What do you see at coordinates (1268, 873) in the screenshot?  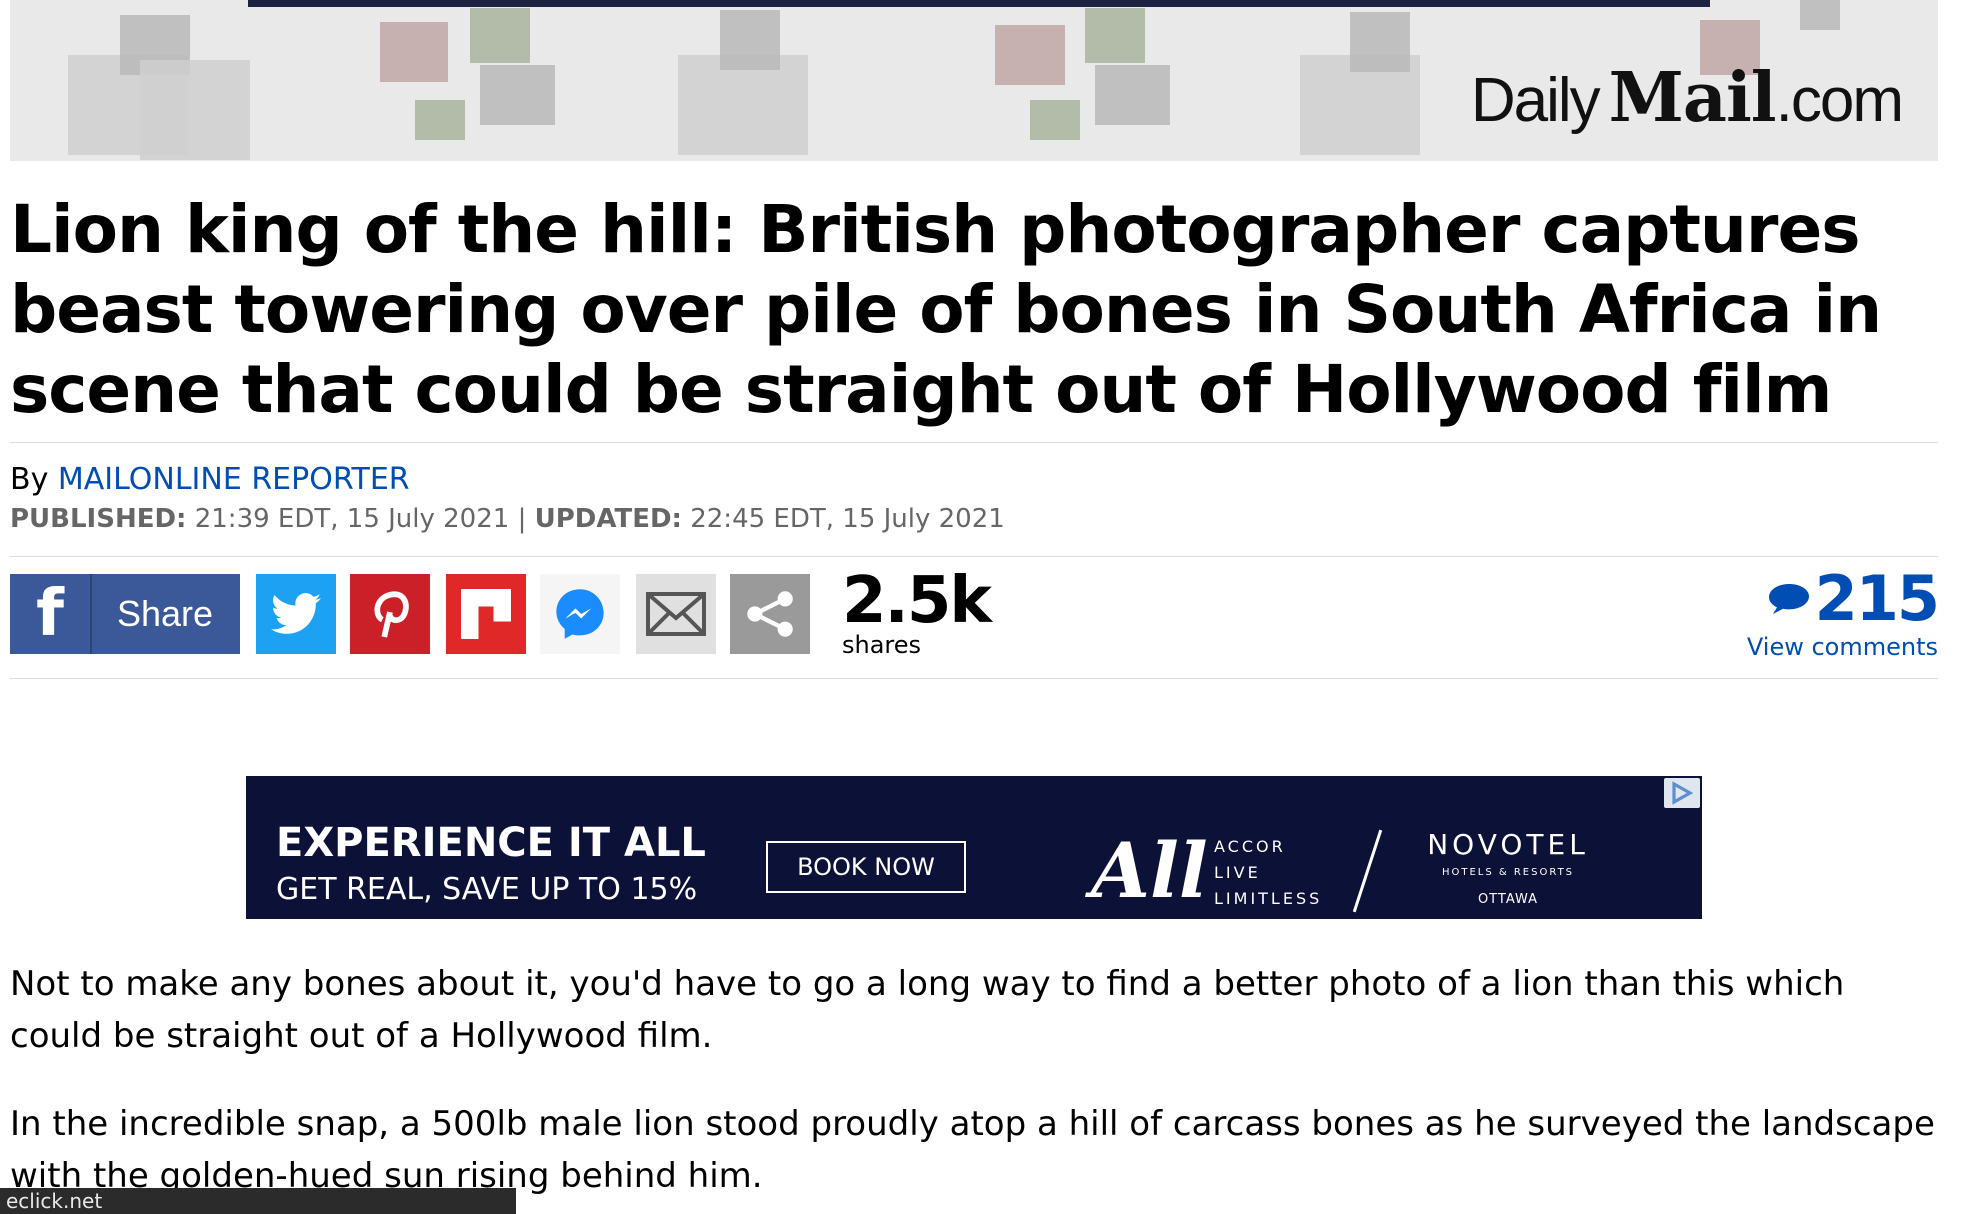 I see `accor-live-limitless: ACCOR LIVE LIMITLESS` at bounding box center [1268, 873].